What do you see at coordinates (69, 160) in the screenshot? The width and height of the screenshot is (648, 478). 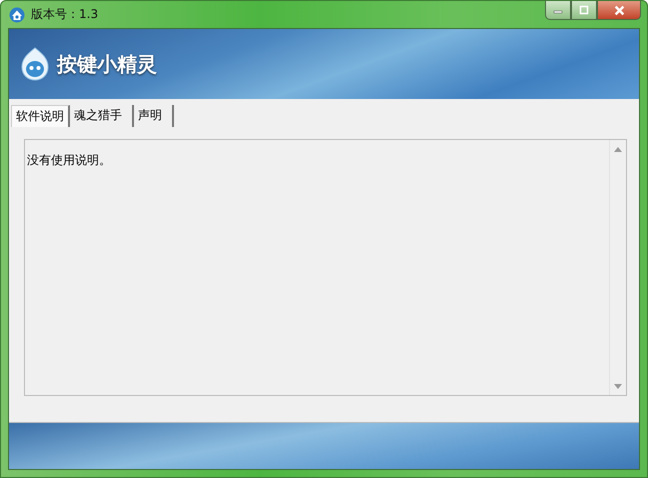 I see `description-text: 没有使用说明。` at bounding box center [69, 160].